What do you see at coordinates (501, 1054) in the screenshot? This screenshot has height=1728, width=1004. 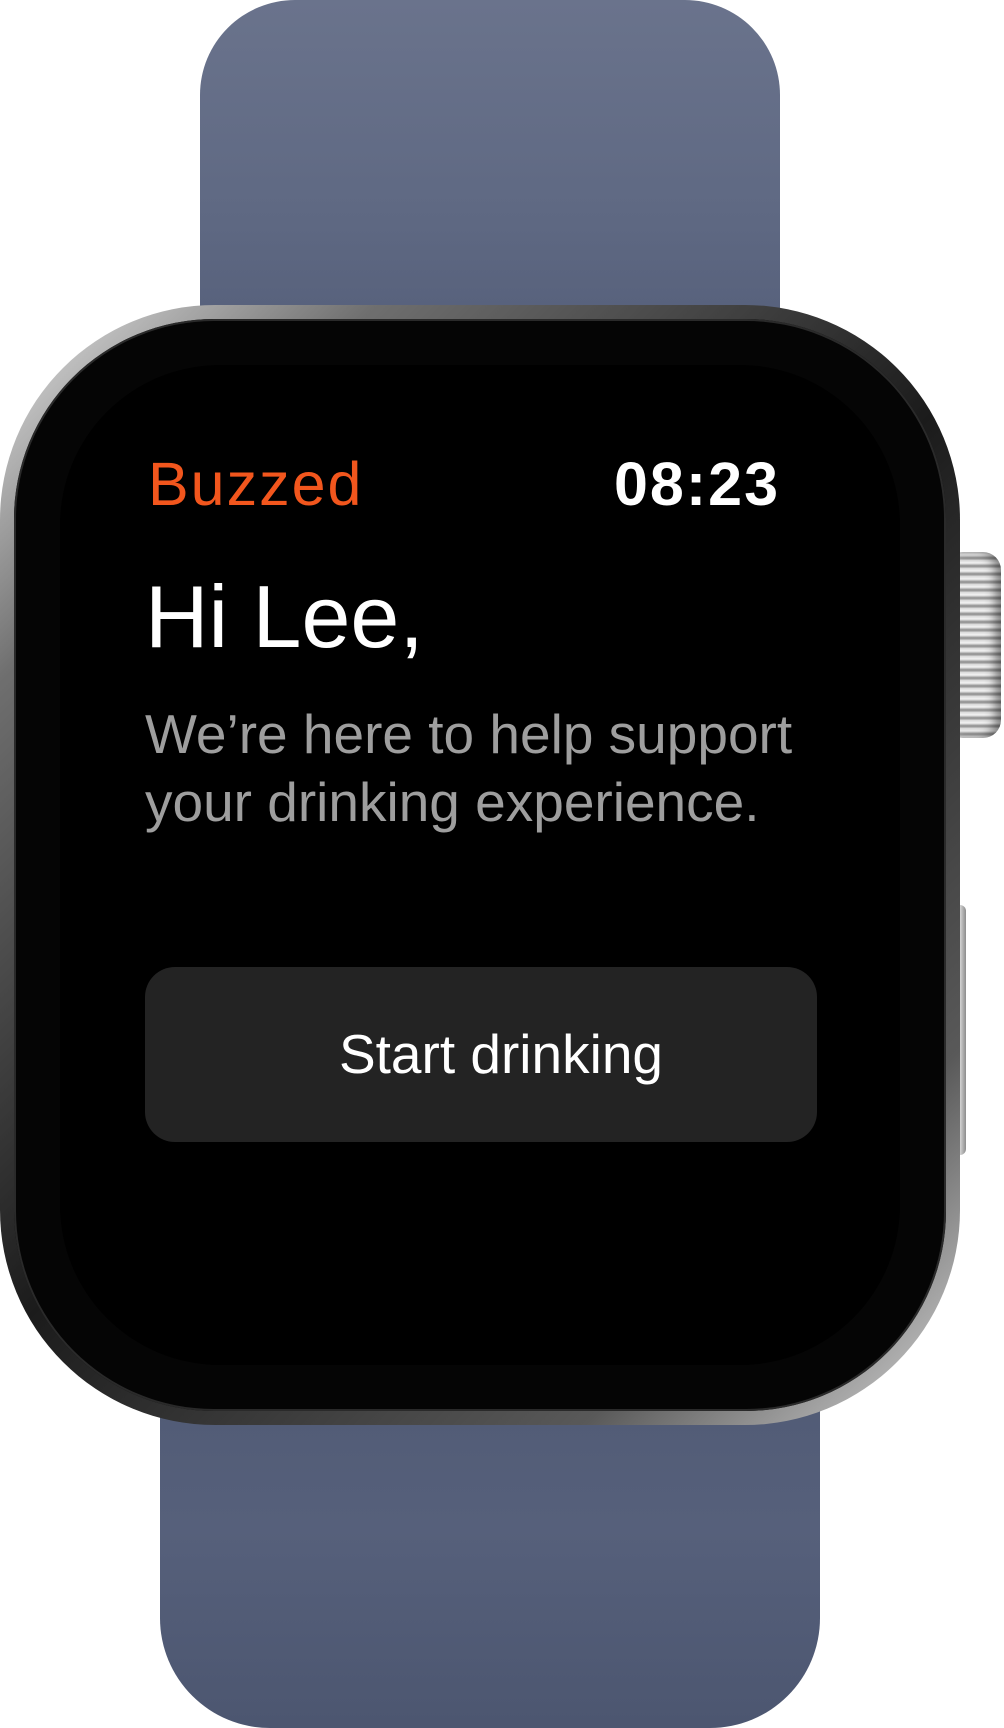 I see `start-drinking-label: Start drinking` at bounding box center [501, 1054].